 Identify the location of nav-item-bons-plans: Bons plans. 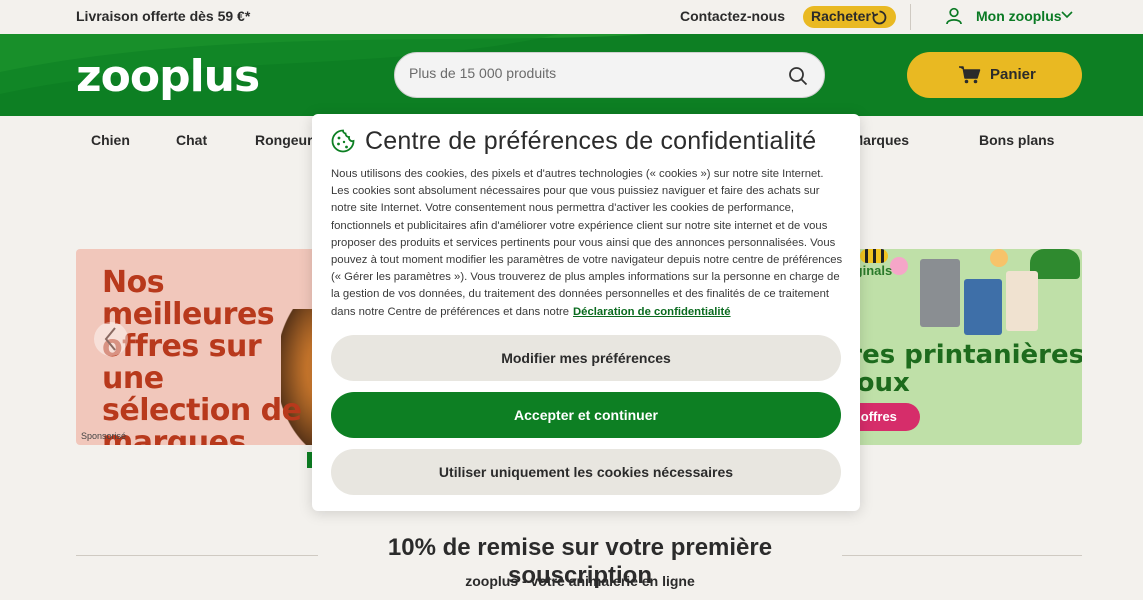
(1016, 140).